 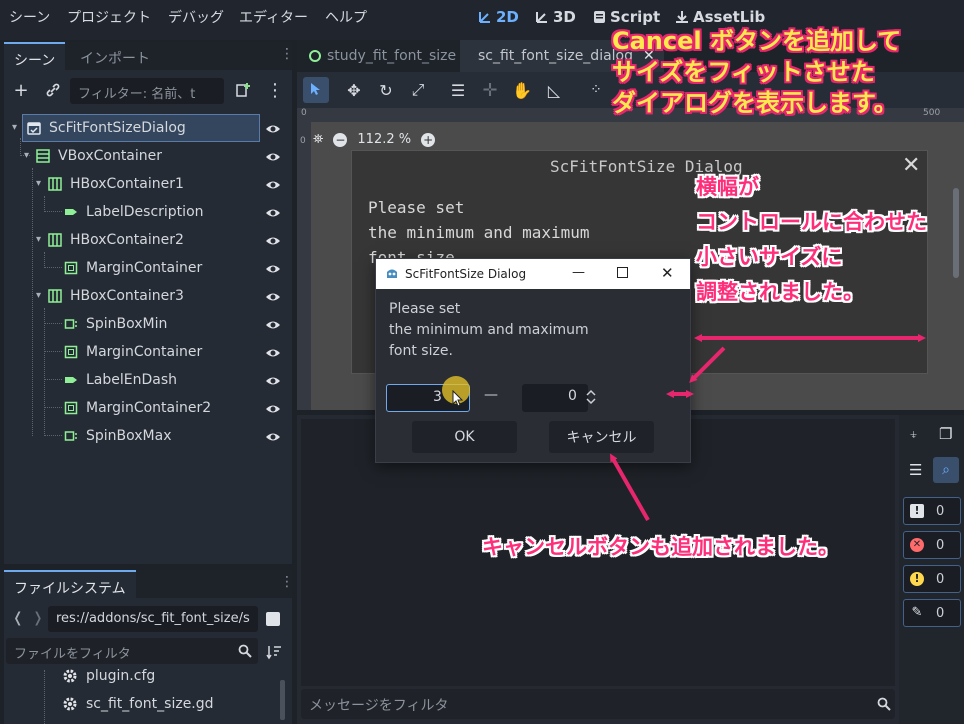 I want to click on godot-icon, so click(x=392, y=273).